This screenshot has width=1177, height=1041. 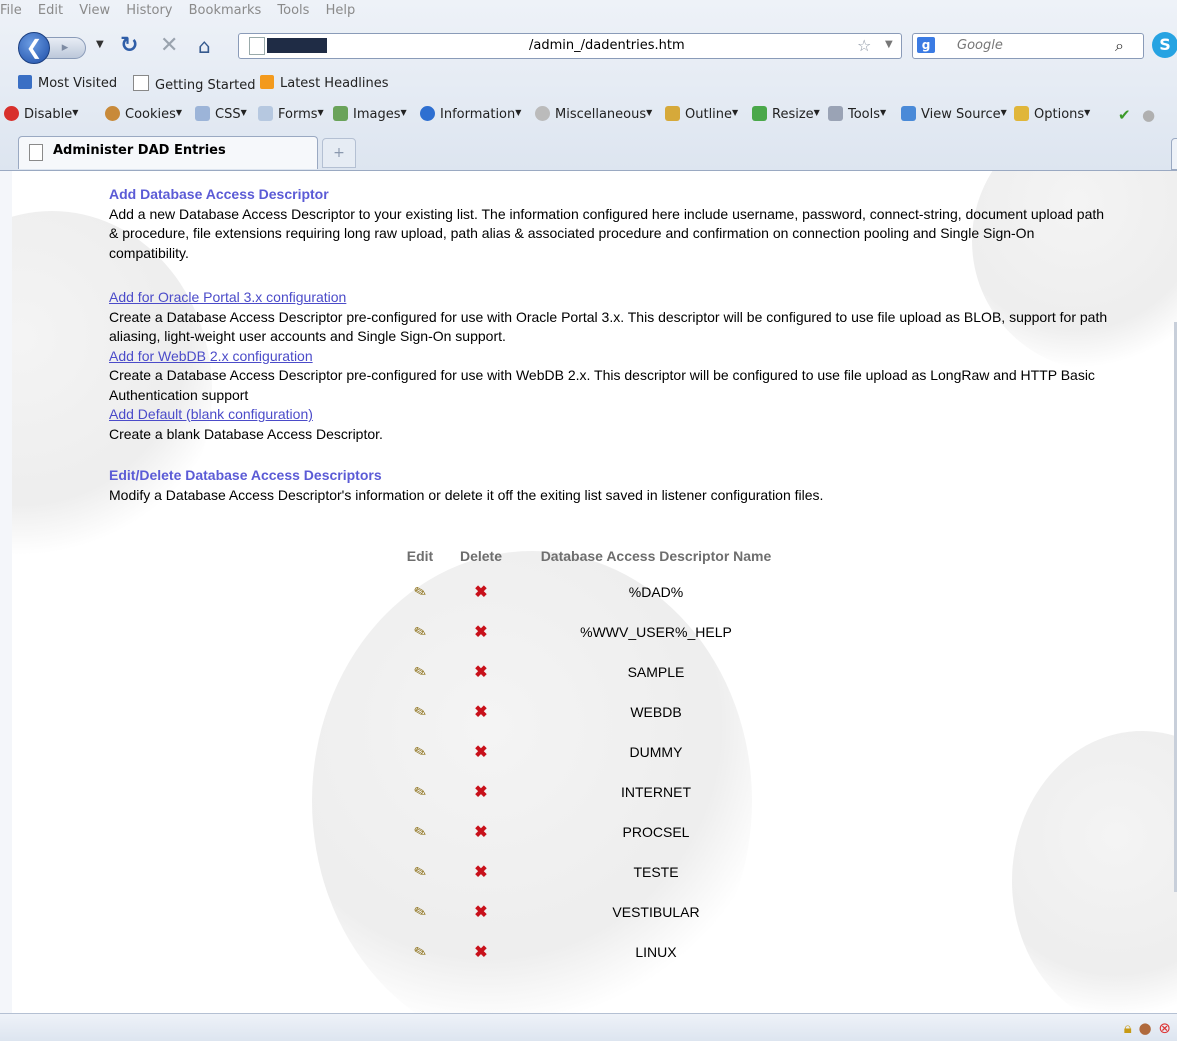 I want to click on add-oracle-portal-link: Add for Oracle Portal 3.x configuration, so click(x=609, y=298).